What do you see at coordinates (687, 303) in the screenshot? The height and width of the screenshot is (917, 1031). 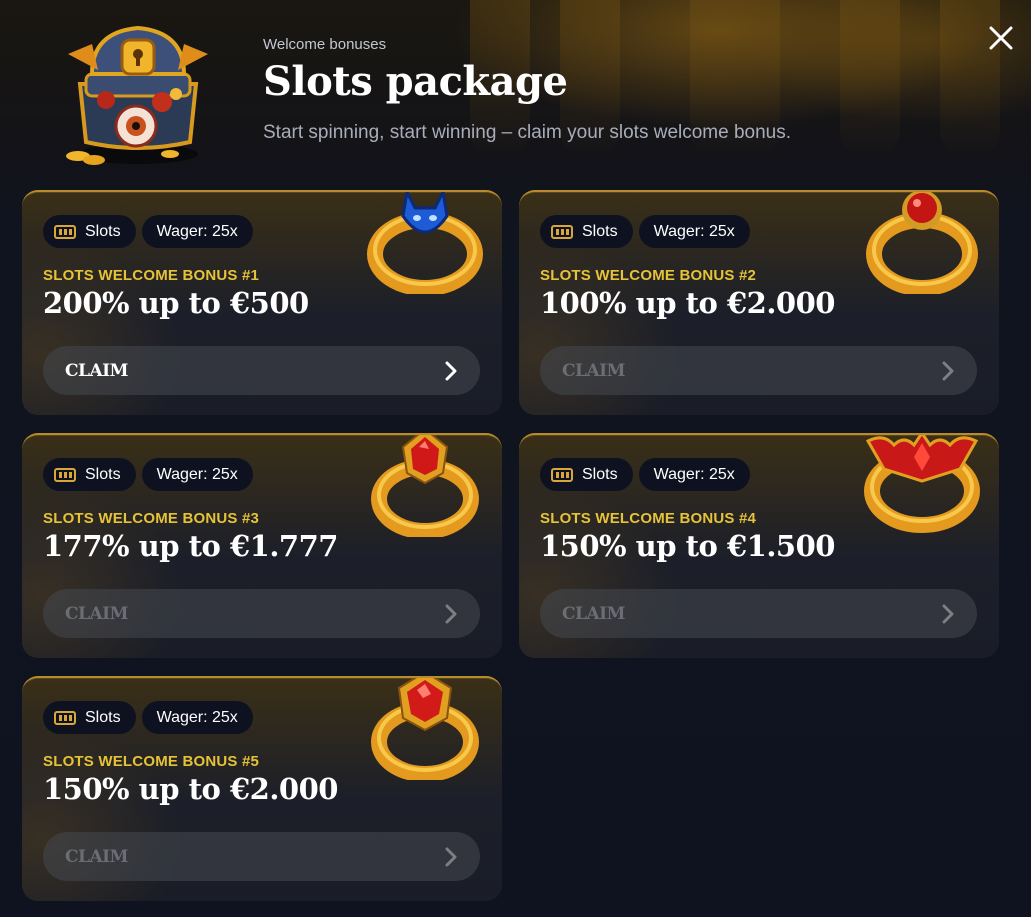 I see `bonus-offer: 100% up to €2.000` at bounding box center [687, 303].